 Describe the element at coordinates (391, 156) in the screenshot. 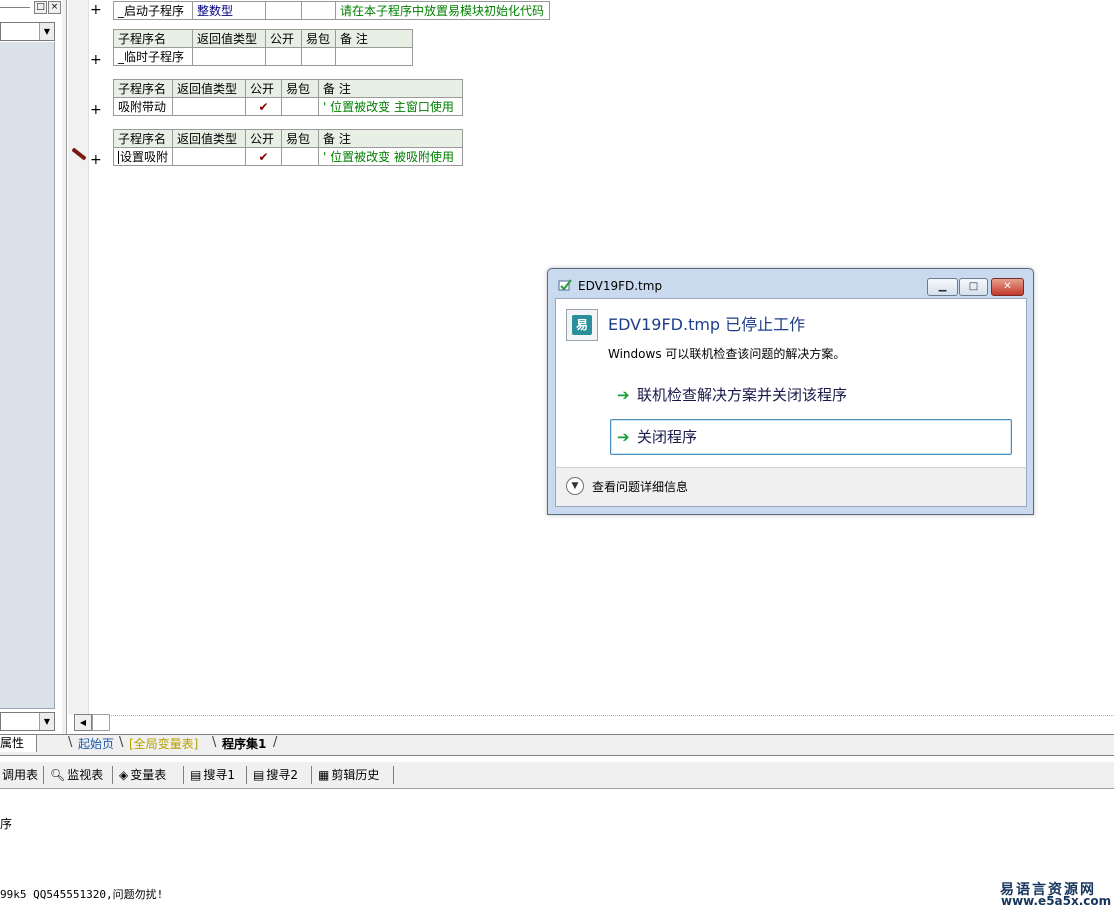

I see `remark: ' 位置被改变 被吸附使用` at that location.